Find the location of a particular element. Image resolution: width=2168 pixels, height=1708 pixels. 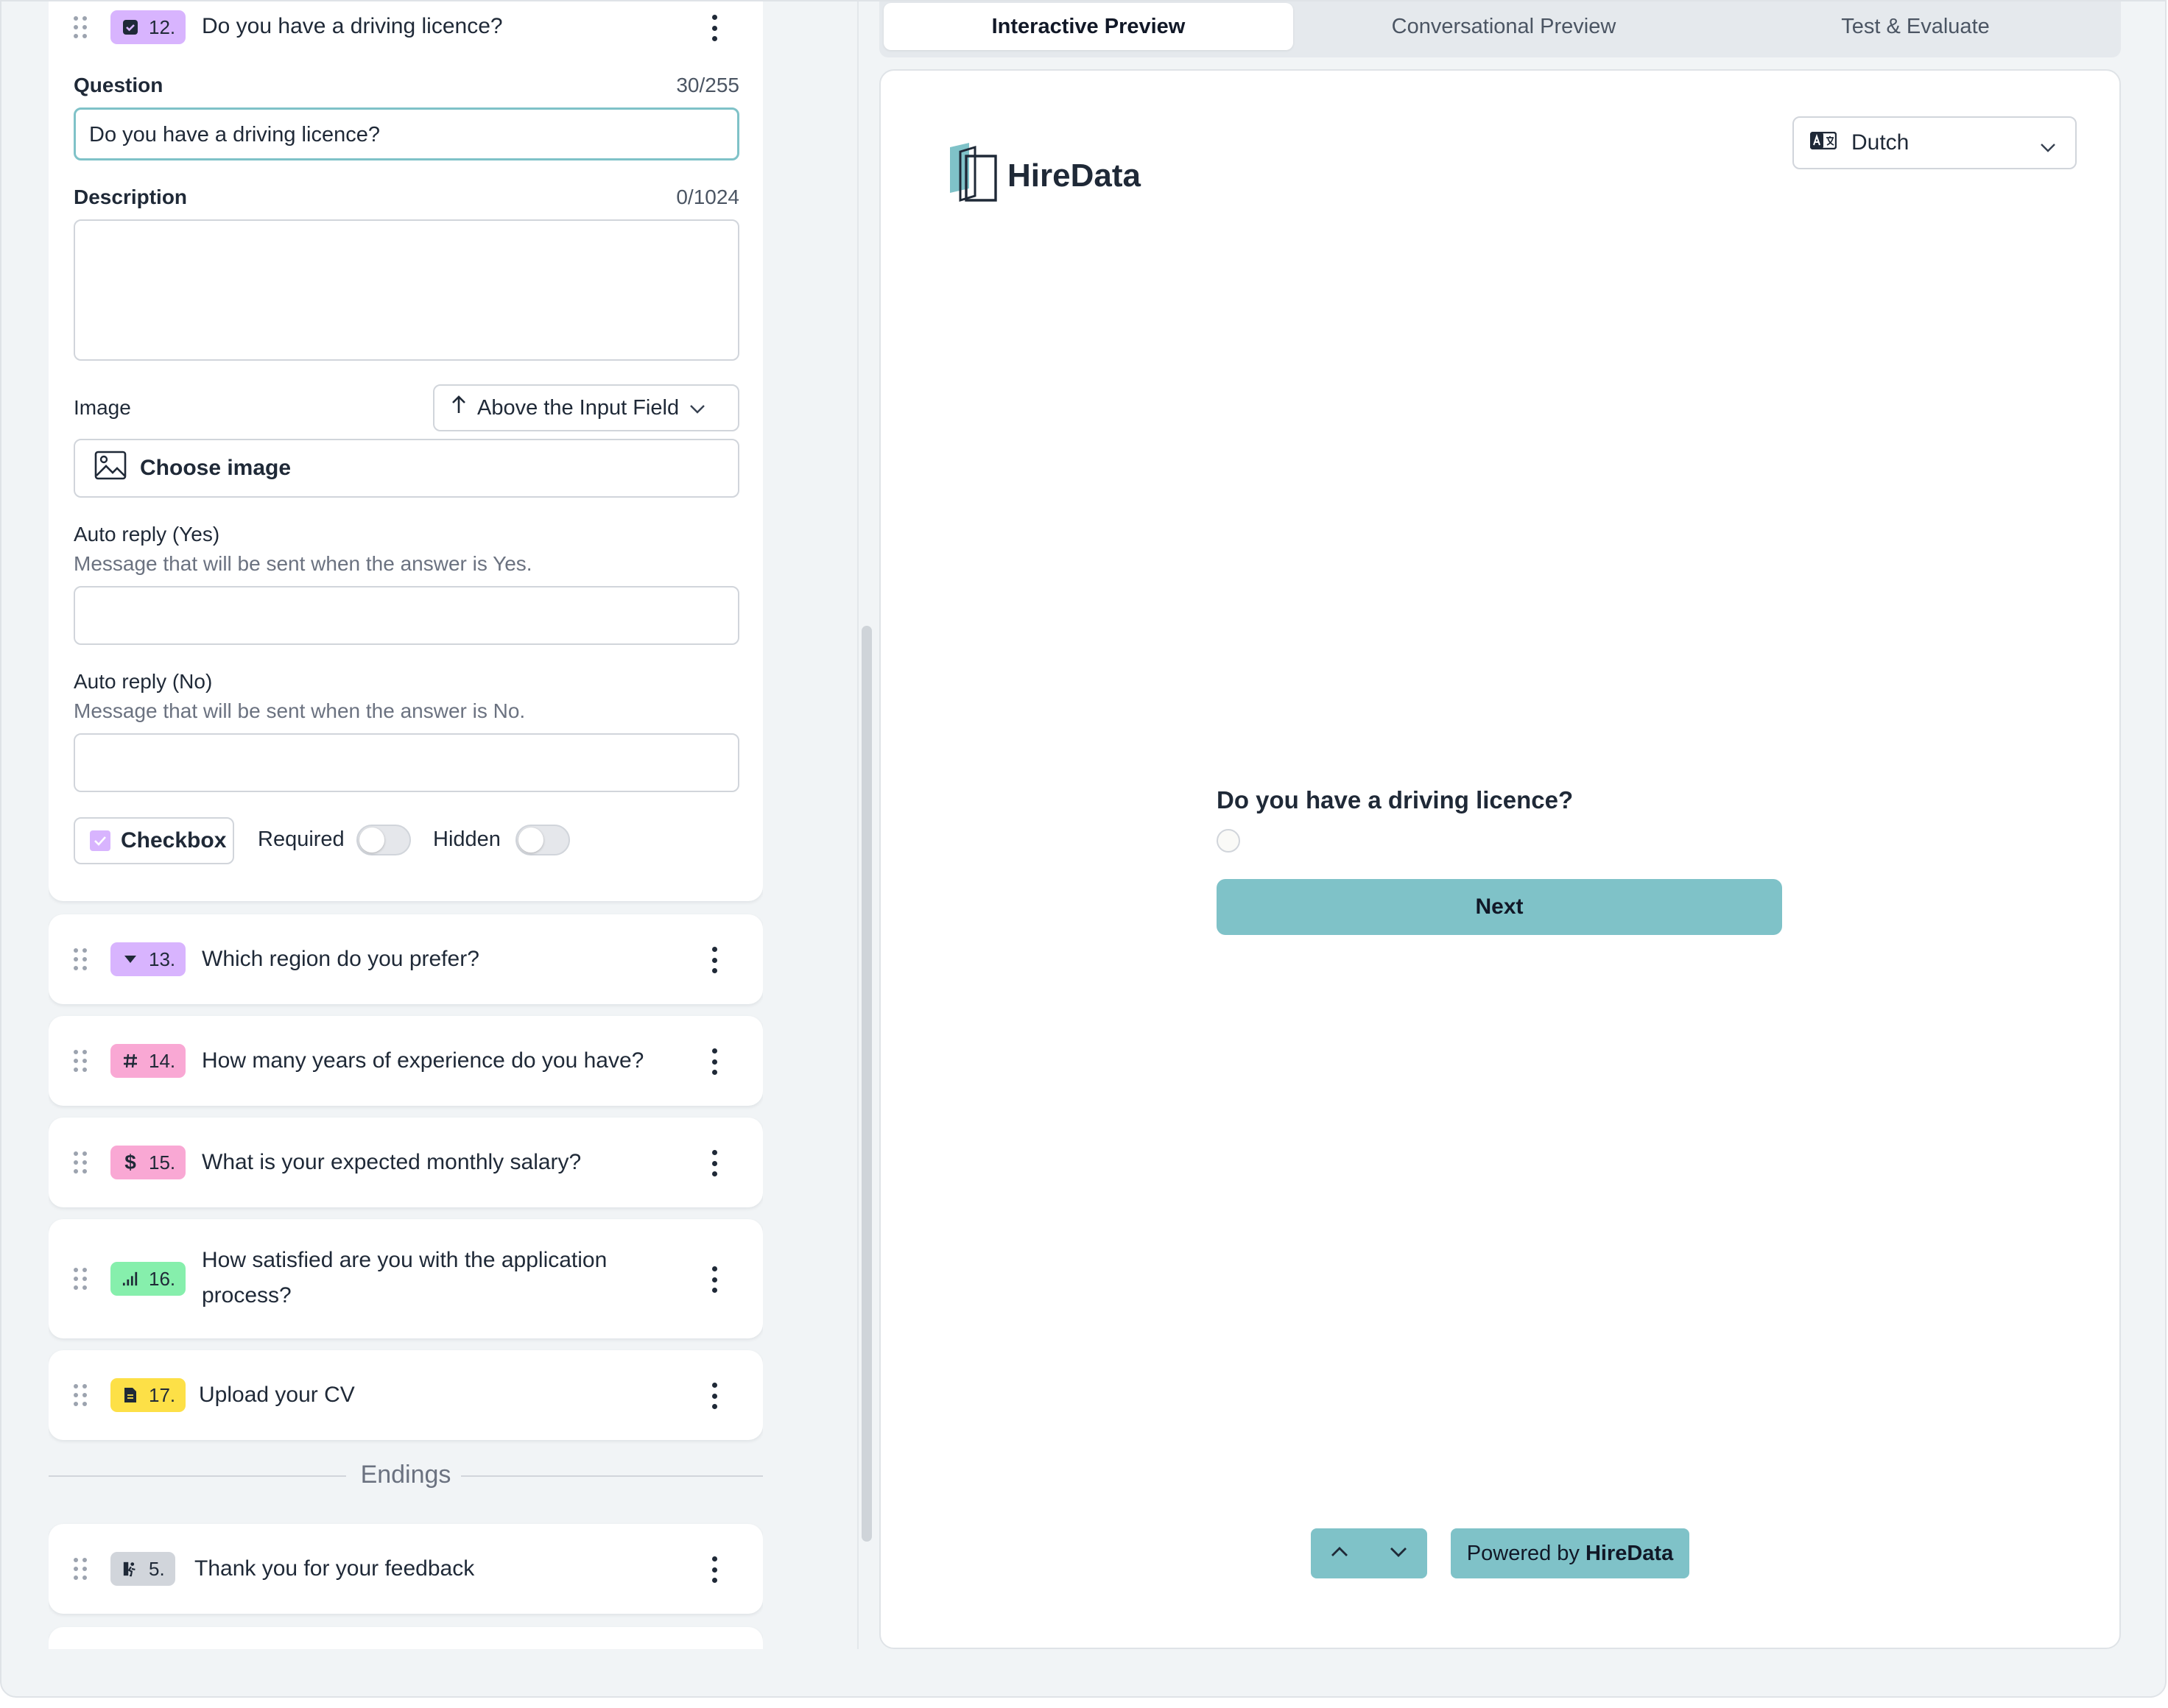

question-type-badge: 16. is located at coordinates (148, 1279).